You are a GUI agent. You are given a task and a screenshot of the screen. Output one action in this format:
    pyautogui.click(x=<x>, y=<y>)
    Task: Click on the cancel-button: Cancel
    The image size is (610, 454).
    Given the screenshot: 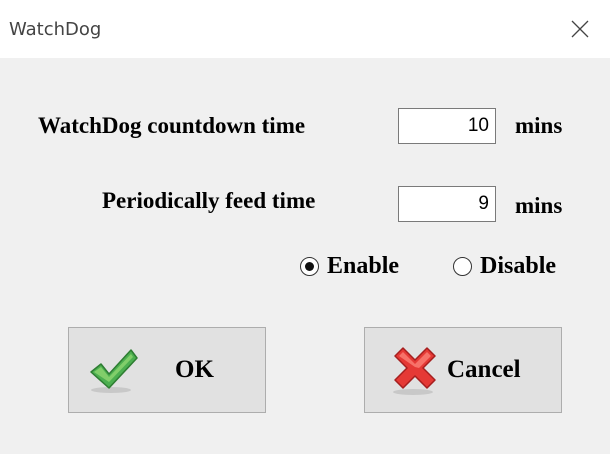 What is the action you would take?
    pyautogui.click(x=463, y=370)
    